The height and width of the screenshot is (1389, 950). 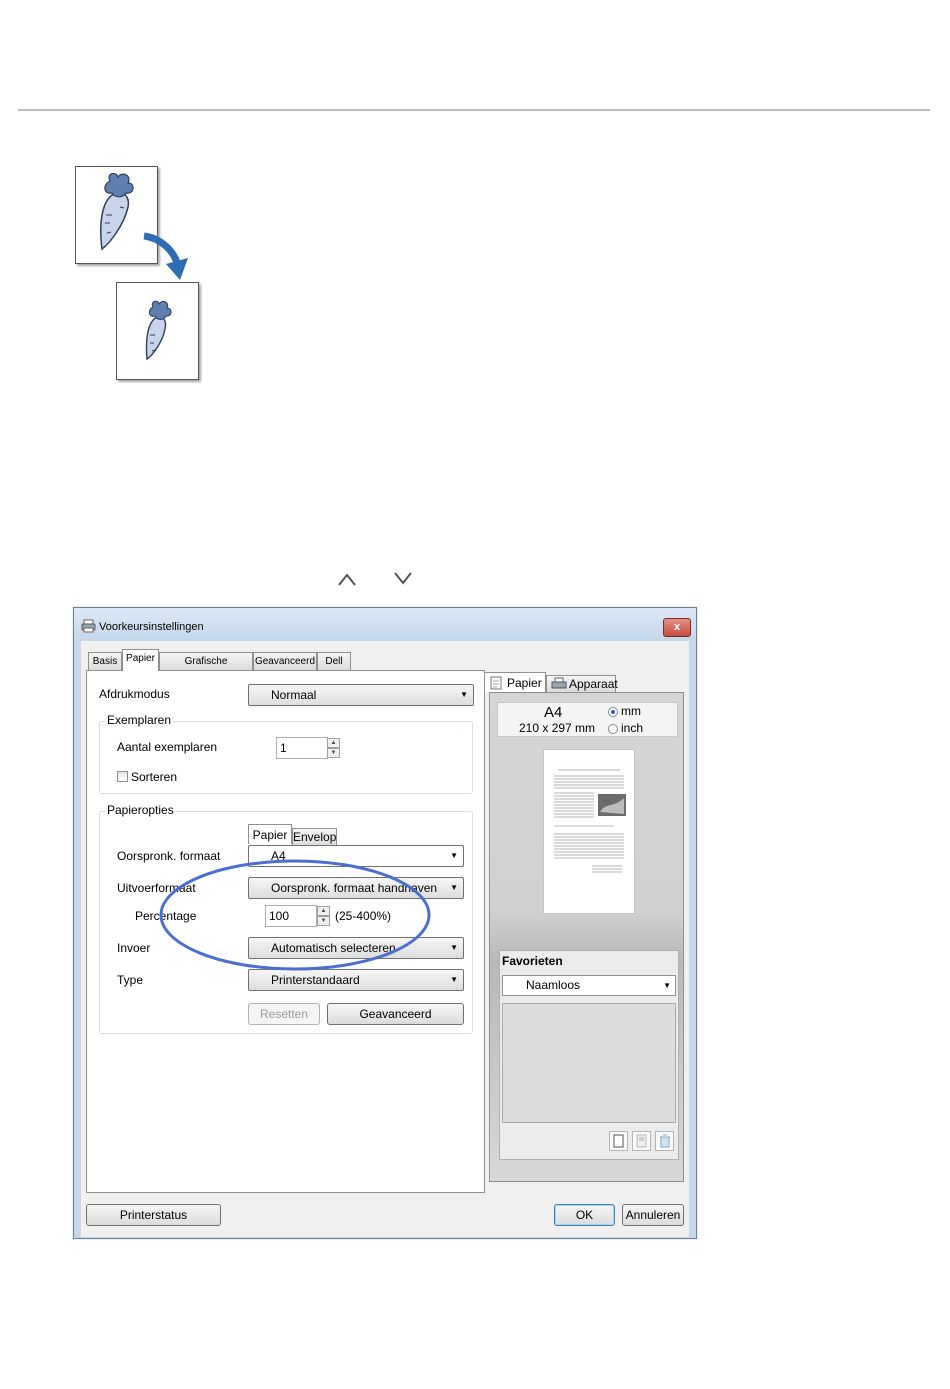 I want to click on save-icon, so click(x=641, y=1141).